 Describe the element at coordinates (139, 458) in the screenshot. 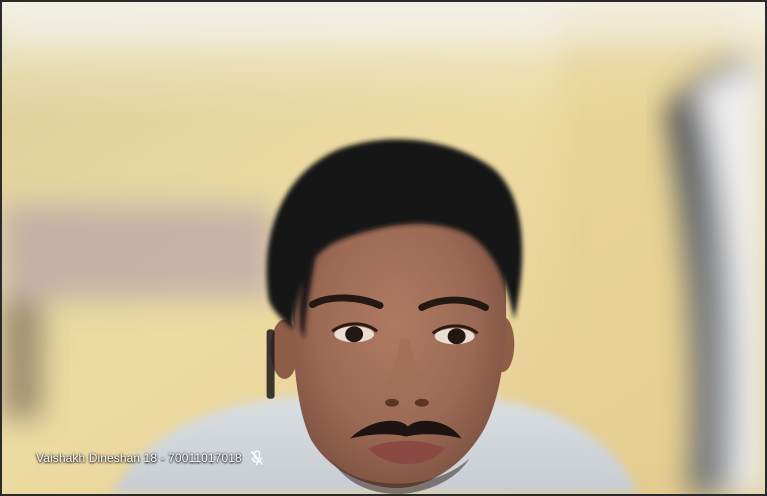

I see `participant-name-label: Vaishakh Dineshan 18 - 70011017018` at that location.